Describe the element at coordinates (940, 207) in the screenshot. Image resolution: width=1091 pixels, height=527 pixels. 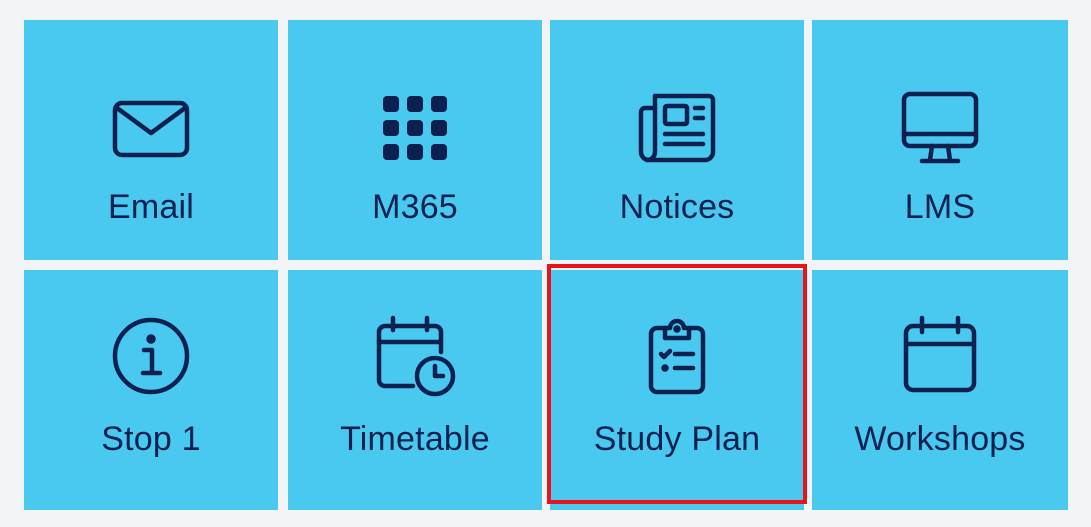
I see `lms-label: LMS` at that location.